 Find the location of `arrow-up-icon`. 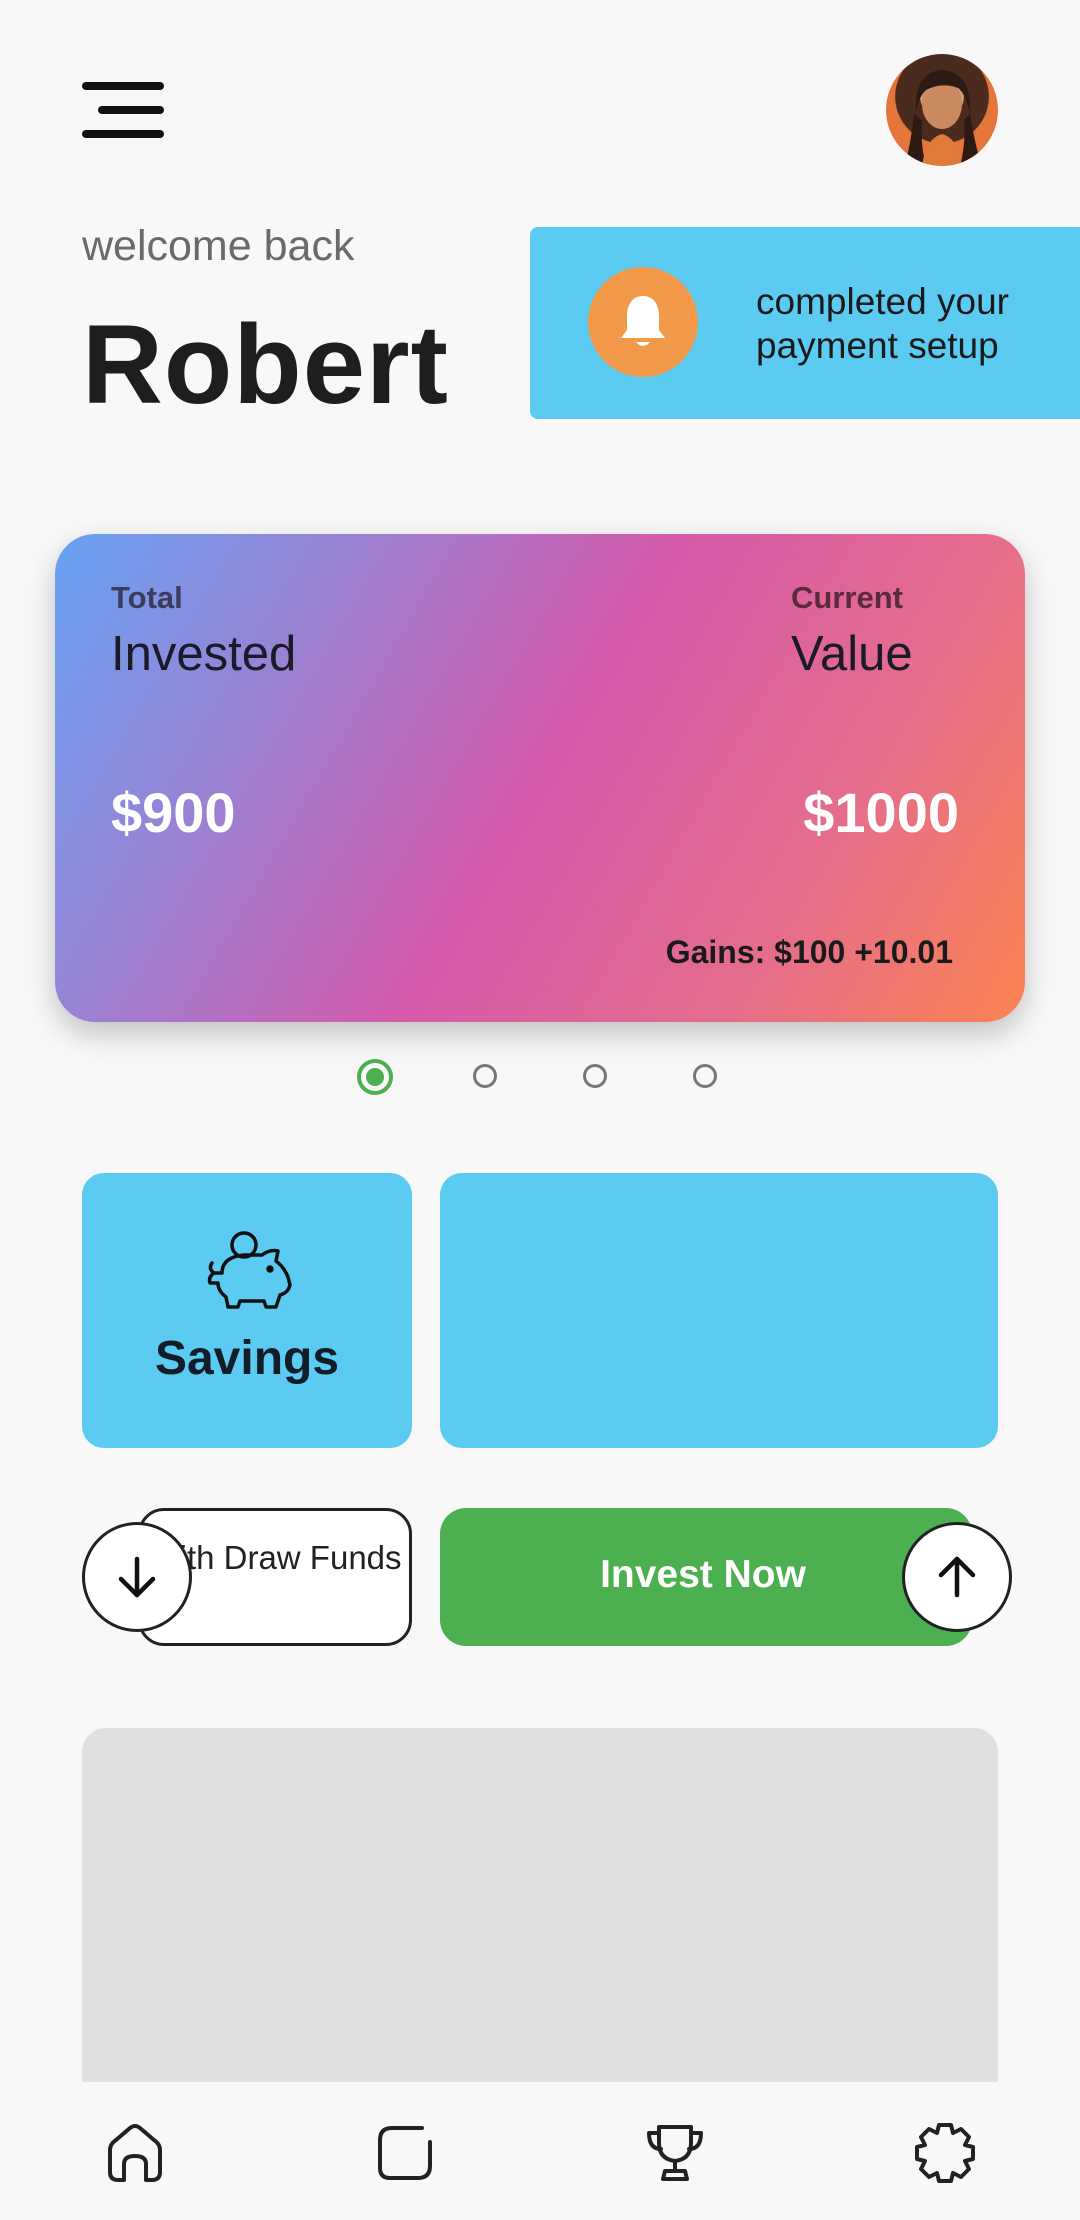

arrow-up-icon is located at coordinates (957, 1577).